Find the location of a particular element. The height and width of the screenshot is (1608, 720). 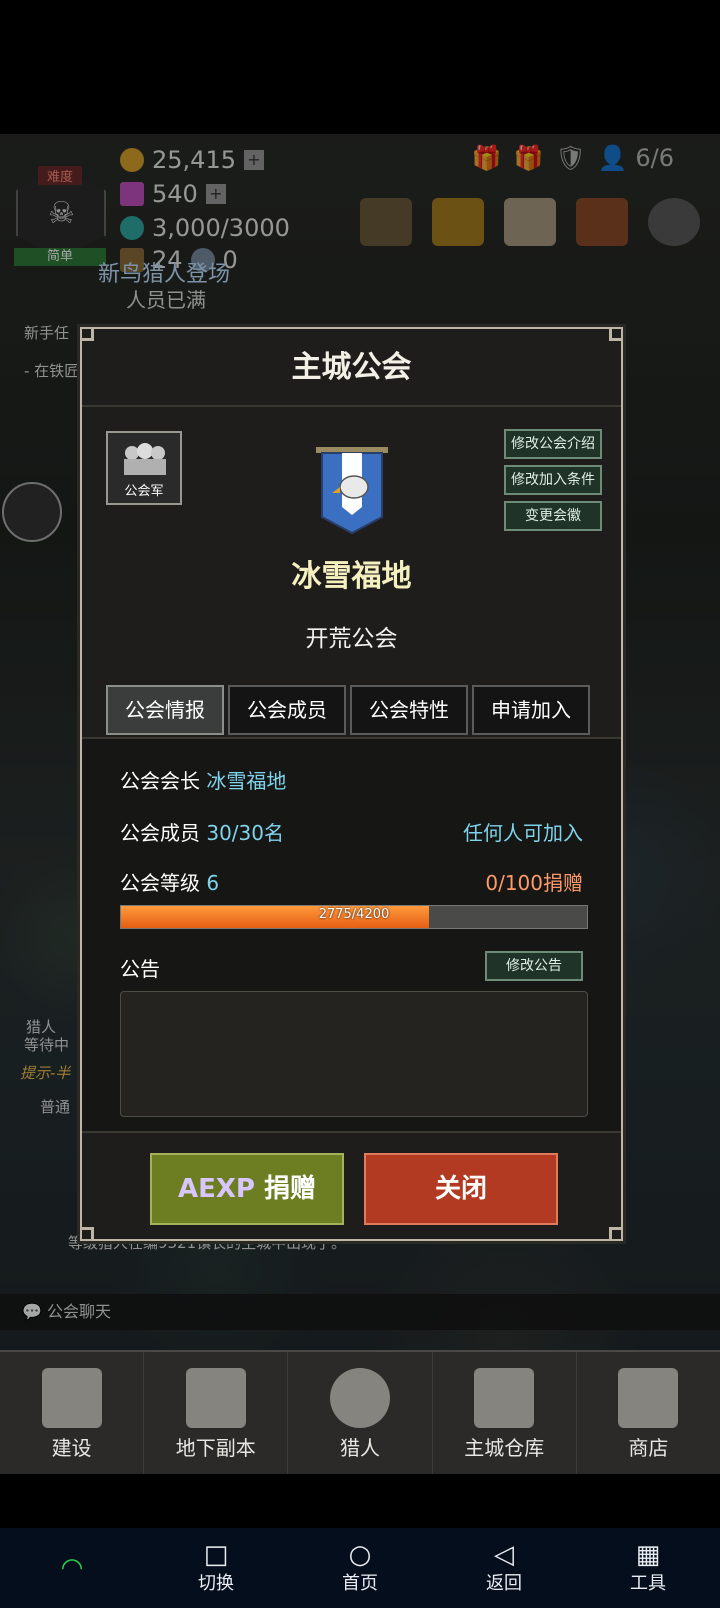

members-value: 30/30名 is located at coordinates (245, 833).